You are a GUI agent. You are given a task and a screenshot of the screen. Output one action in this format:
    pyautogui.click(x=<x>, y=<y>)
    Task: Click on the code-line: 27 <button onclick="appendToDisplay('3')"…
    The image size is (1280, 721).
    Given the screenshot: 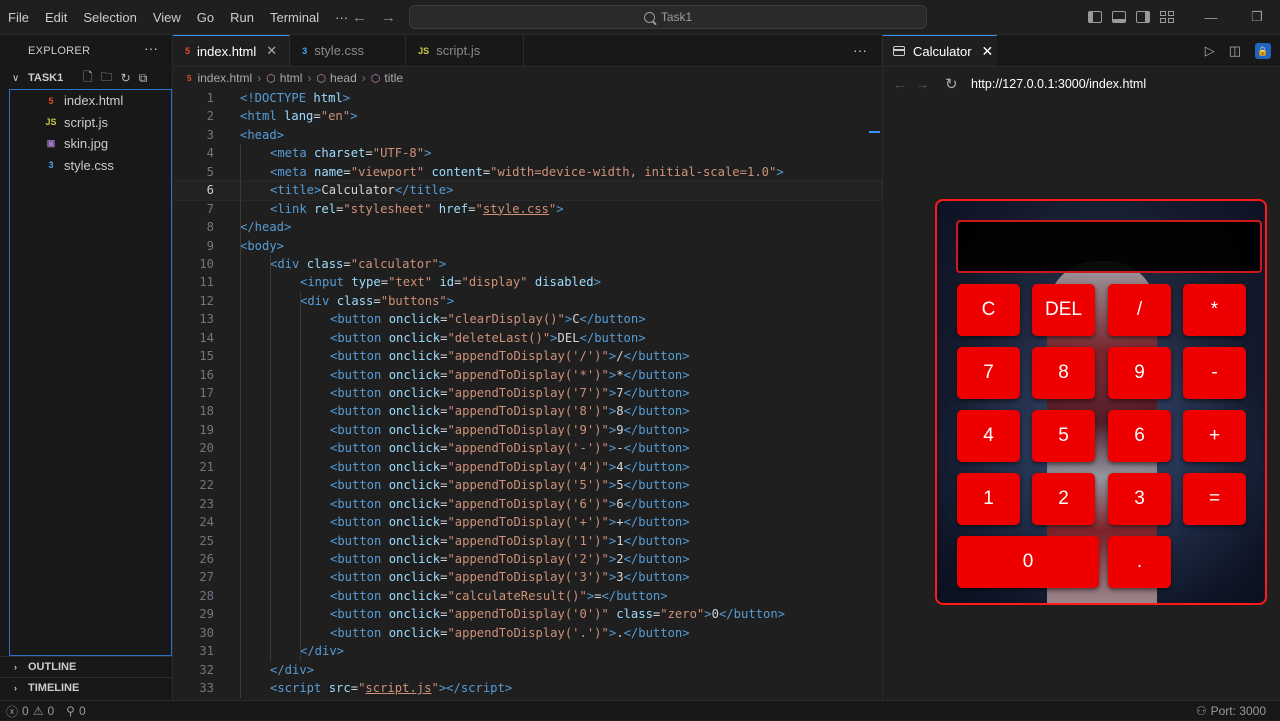 What is the action you would take?
    pyautogui.click(x=527, y=577)
    